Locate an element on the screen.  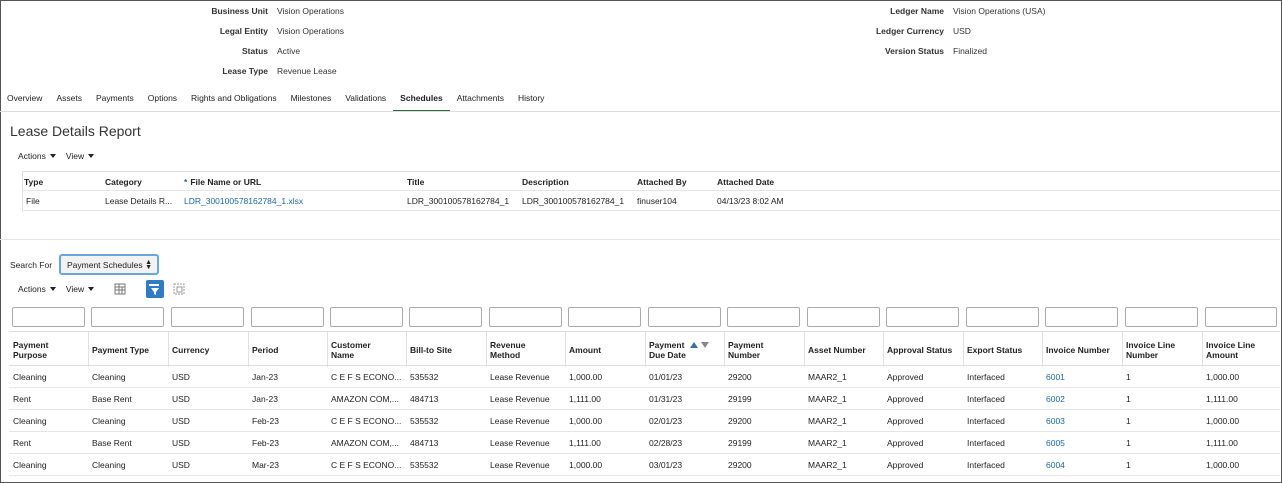
filter-payment-due-date is located at coordinates (684, 317).